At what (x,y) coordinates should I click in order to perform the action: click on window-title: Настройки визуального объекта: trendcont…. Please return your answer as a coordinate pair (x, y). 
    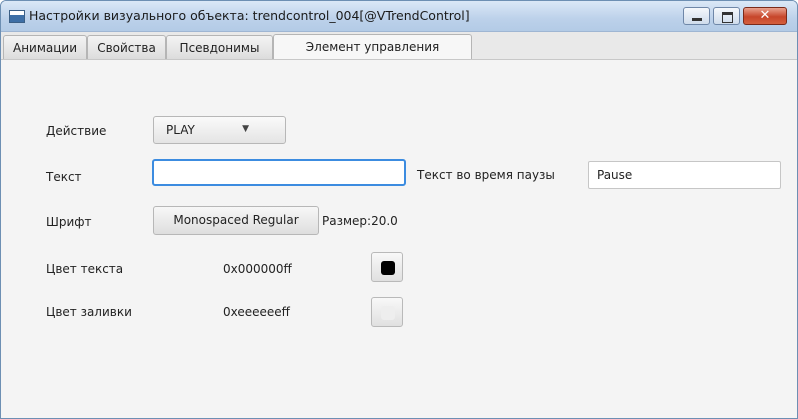
    Looking at the image, I should click on (249, 15).